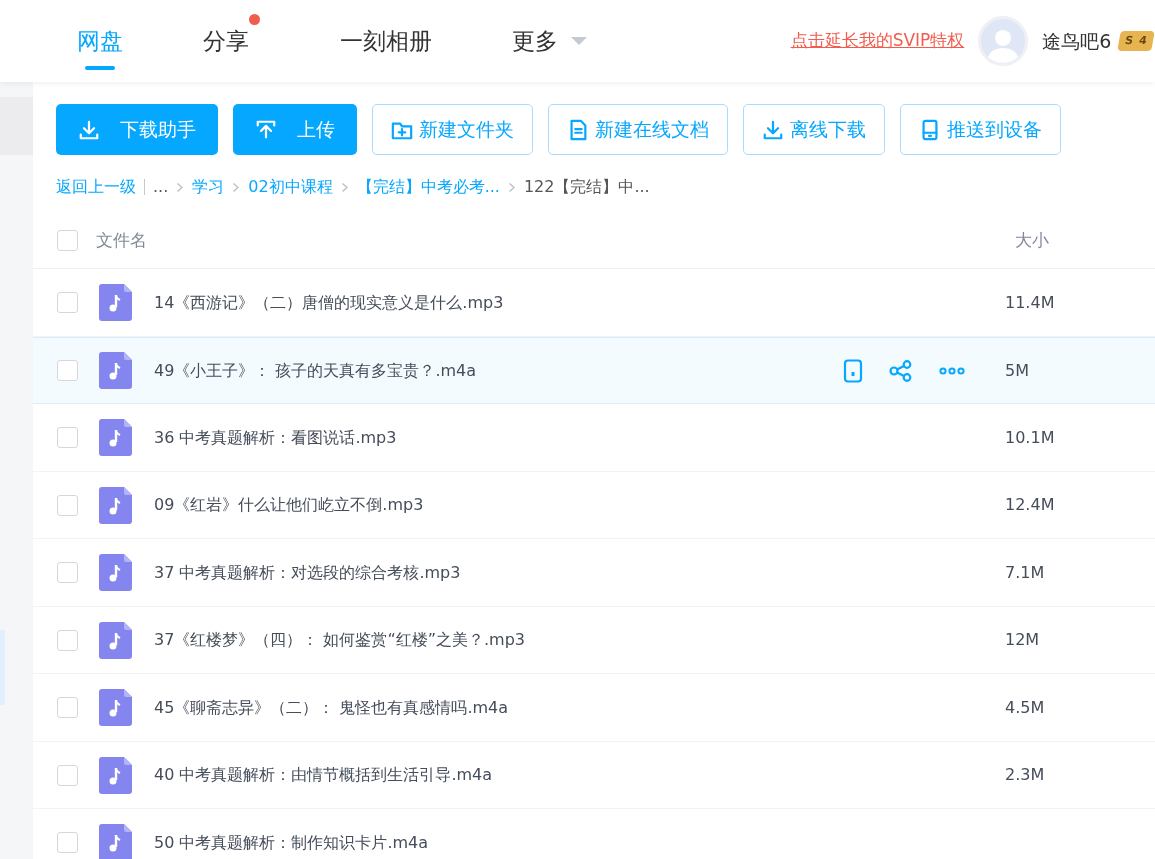 Image resolution: width=1155 pixels, height=859 pixels. I want to click on file-size: 4.5M, so click(1025, 707).